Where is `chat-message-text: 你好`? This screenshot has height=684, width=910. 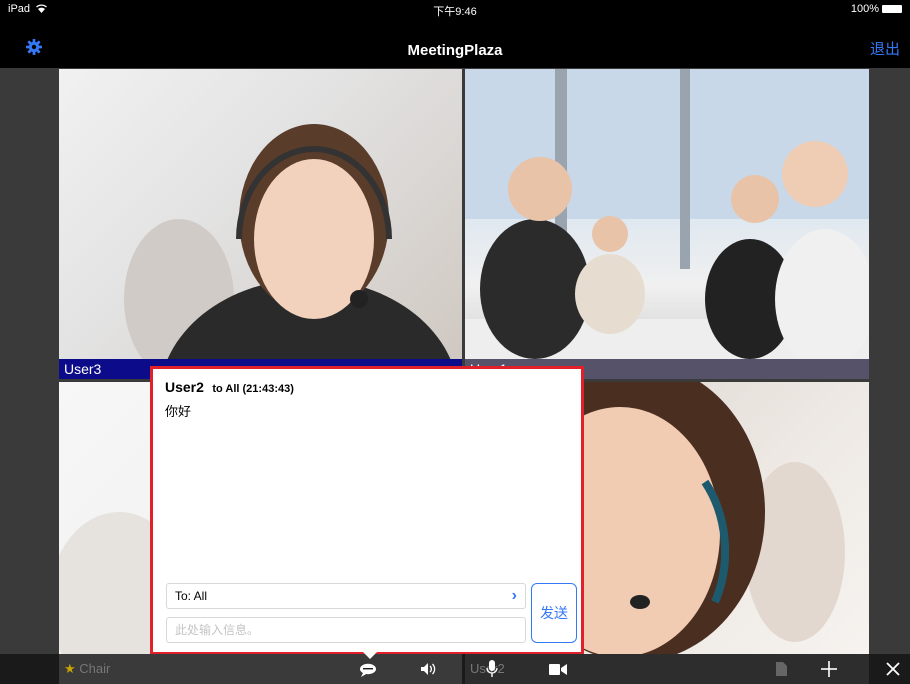 chat-message-text: 你好 is located at coordinates (178, 411).